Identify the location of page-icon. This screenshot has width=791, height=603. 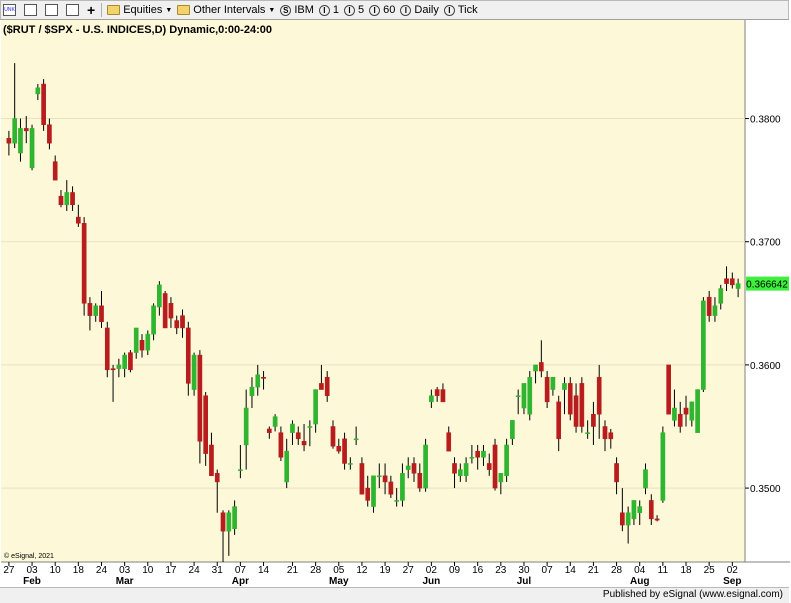
(51, 10).